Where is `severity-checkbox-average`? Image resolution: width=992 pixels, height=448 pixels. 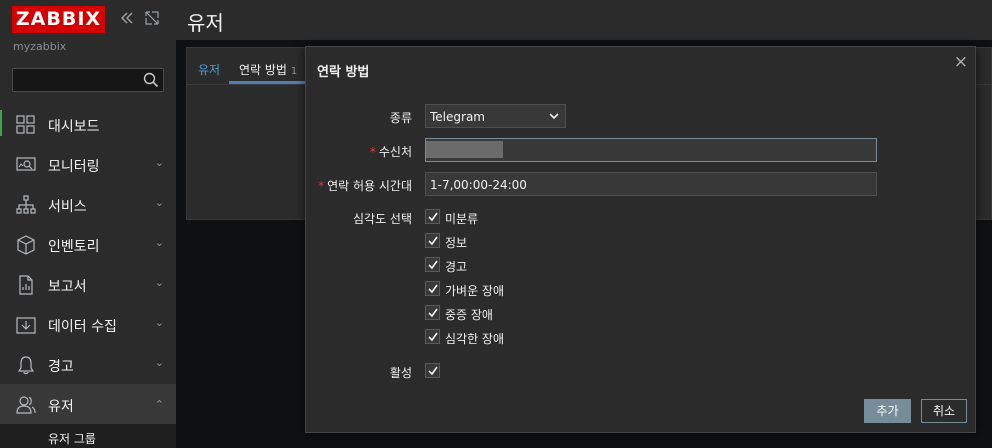
severity-checkbox-average is located at coordinates (432, 288).